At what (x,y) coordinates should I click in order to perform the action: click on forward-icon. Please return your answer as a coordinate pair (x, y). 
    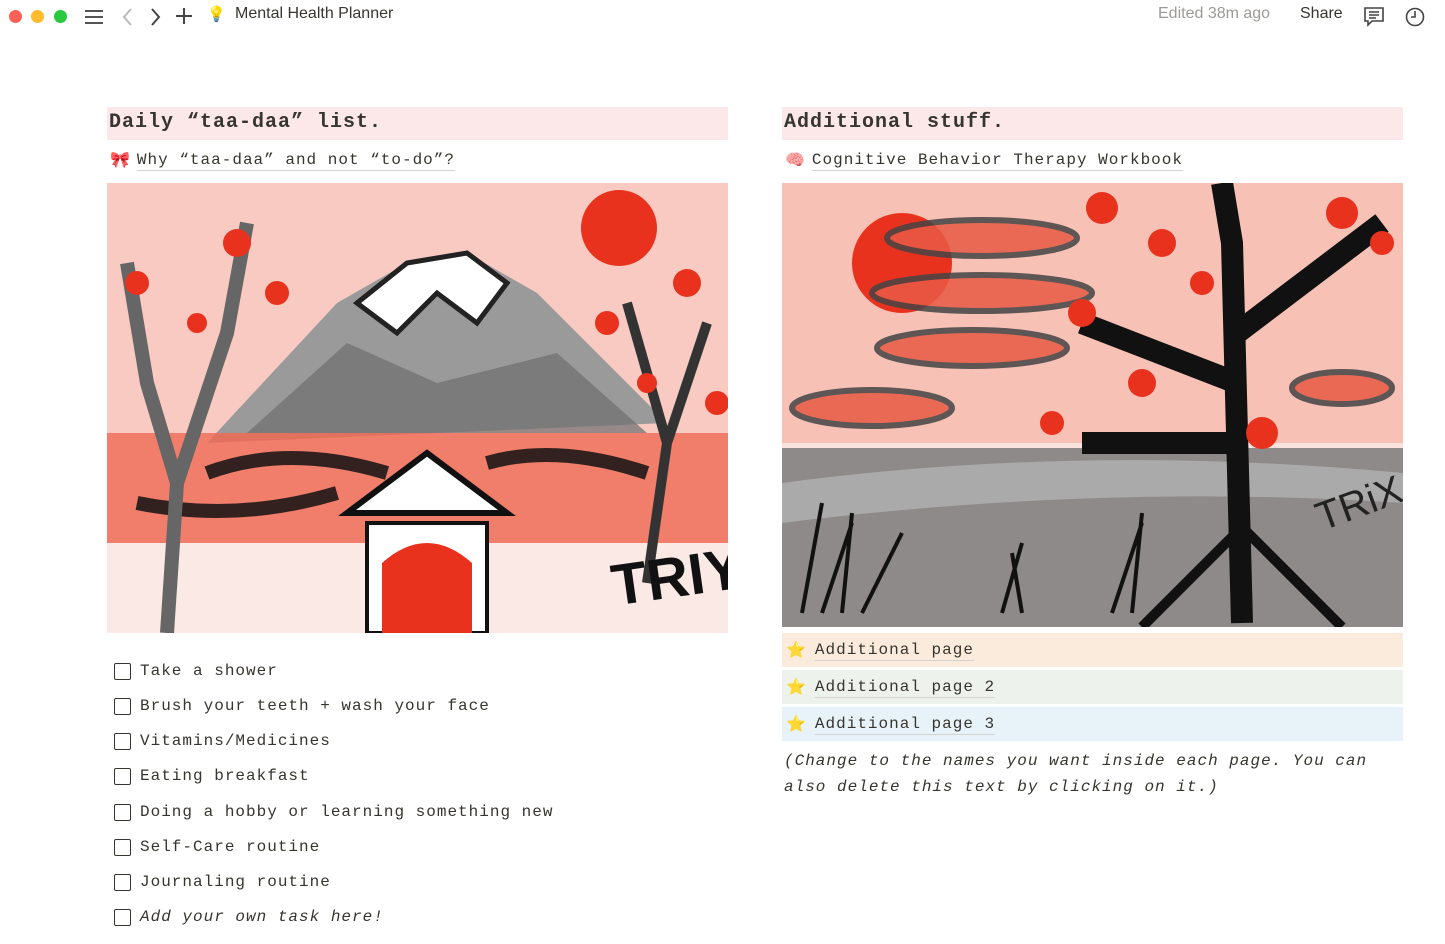
    Looking at the image, I should click on (156, 17).